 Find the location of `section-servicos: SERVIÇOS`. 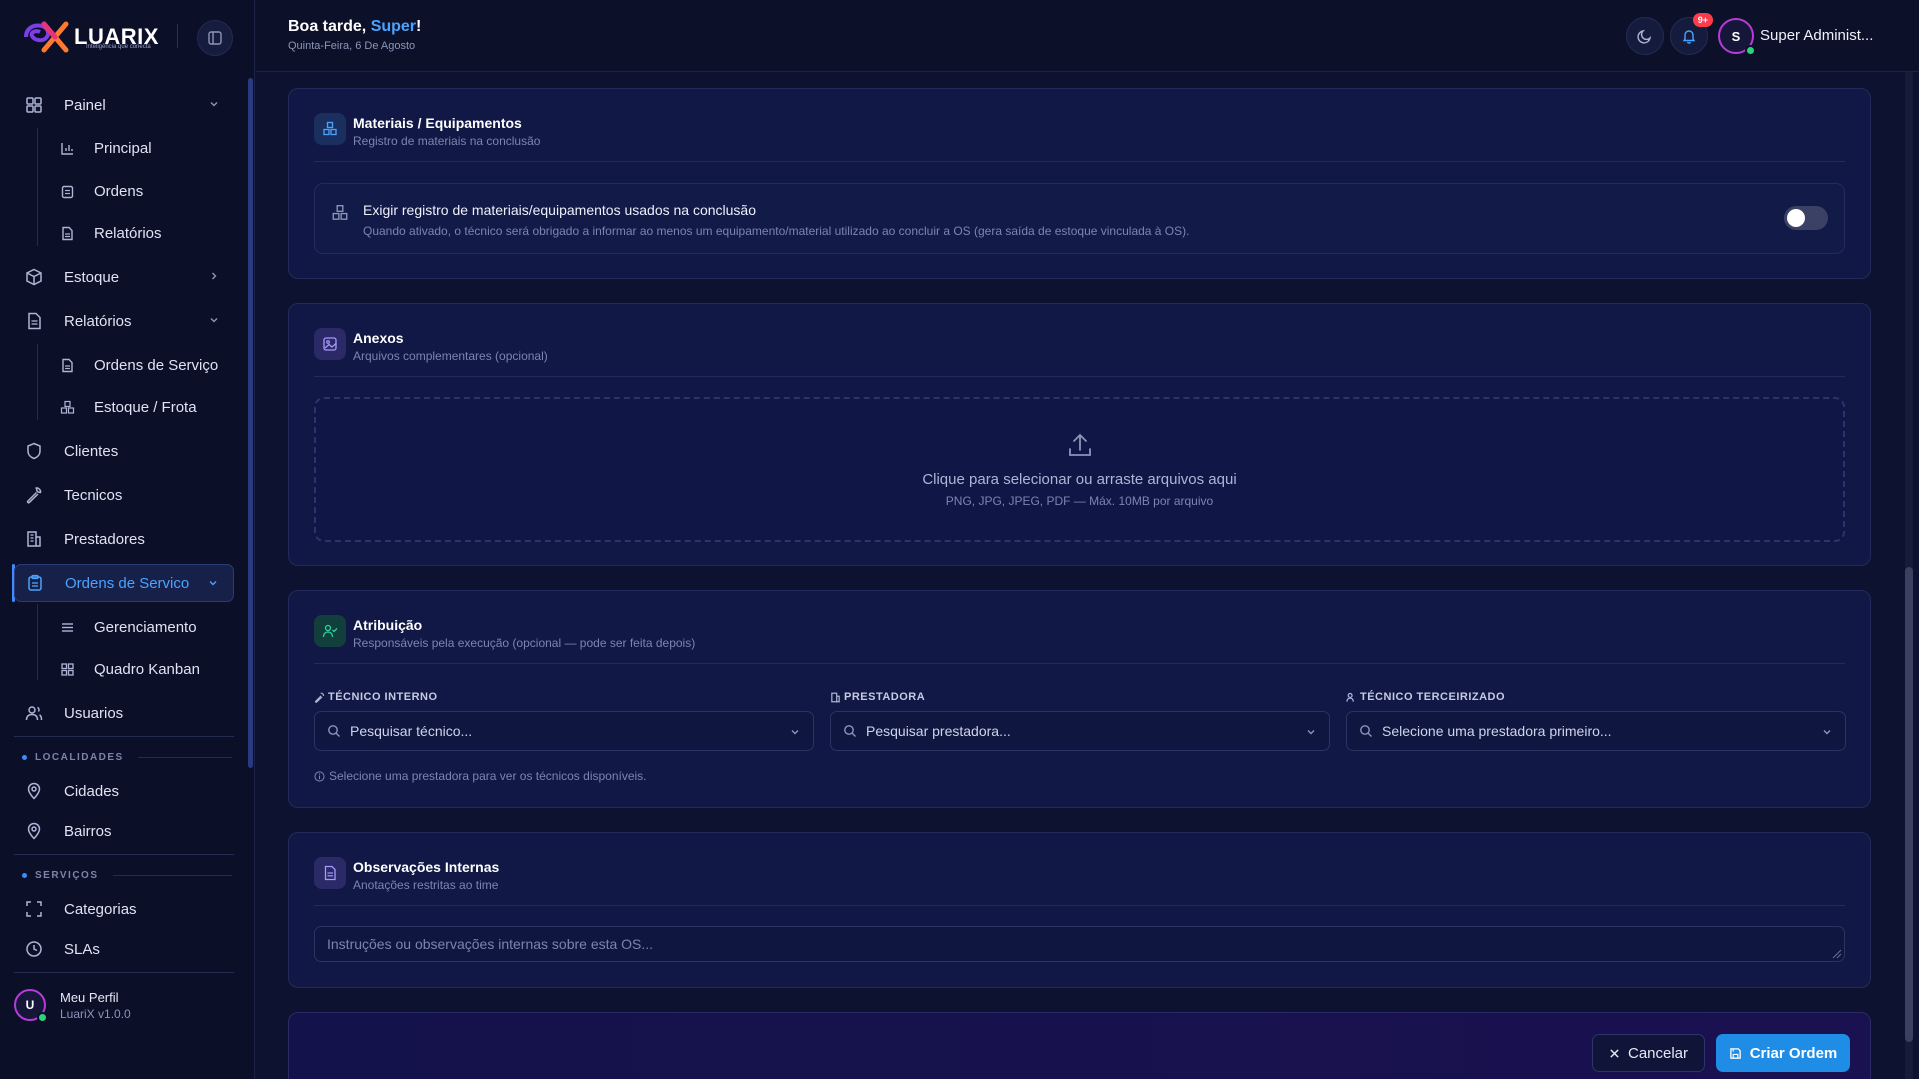

section-servicos: SERVIÇOS is located at coordinates (127, 875).